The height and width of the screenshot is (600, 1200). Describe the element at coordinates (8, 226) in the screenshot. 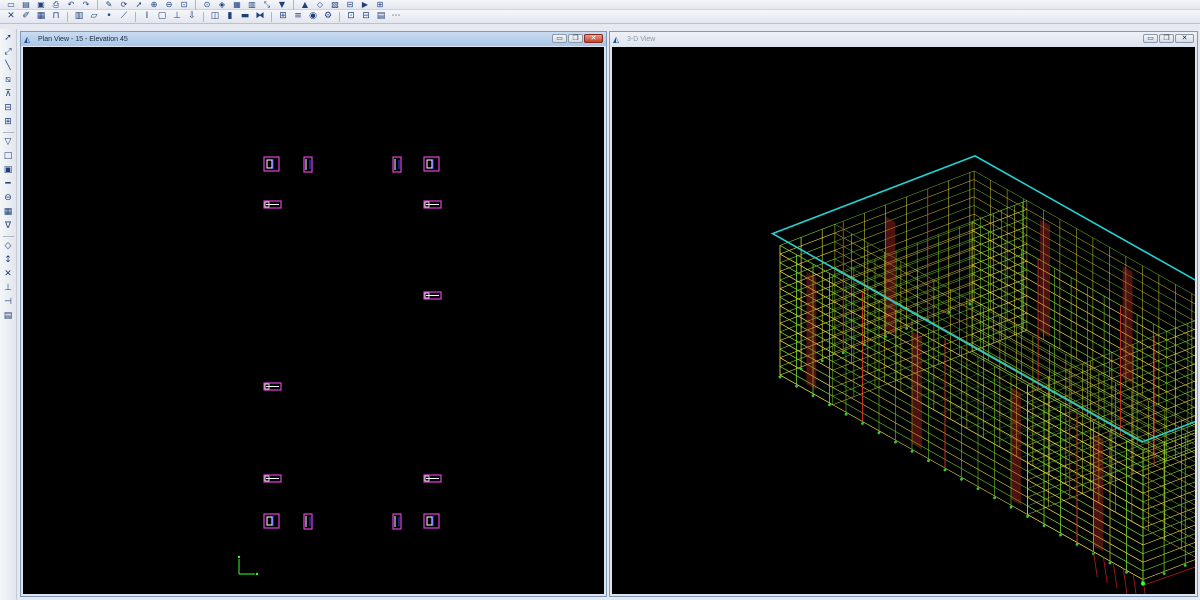

I see `draw-dimension-icon: ∇` at that location.